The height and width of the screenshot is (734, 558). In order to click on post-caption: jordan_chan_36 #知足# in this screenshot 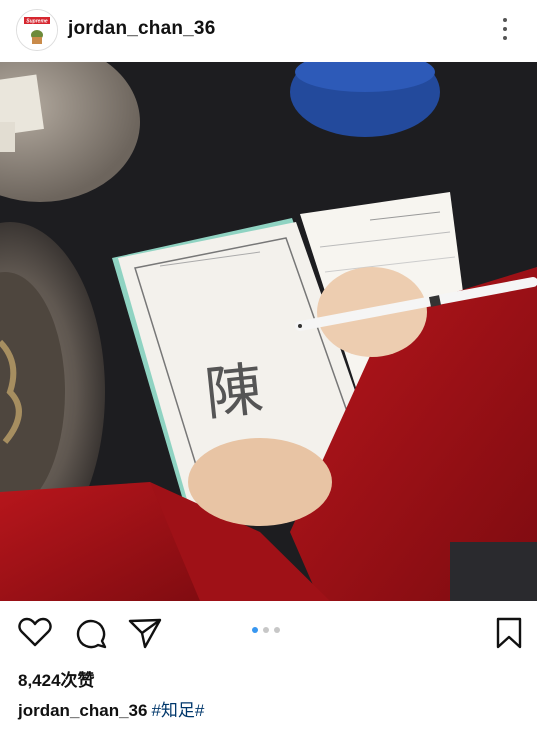, I will do `click(111, 708)`.